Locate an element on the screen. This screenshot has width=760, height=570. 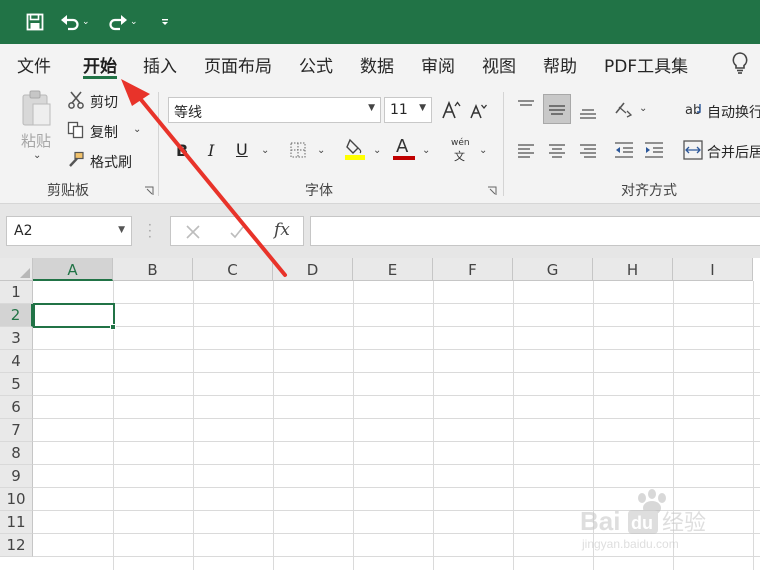
annotation-arrow-head is located at coordinates (135, 92).